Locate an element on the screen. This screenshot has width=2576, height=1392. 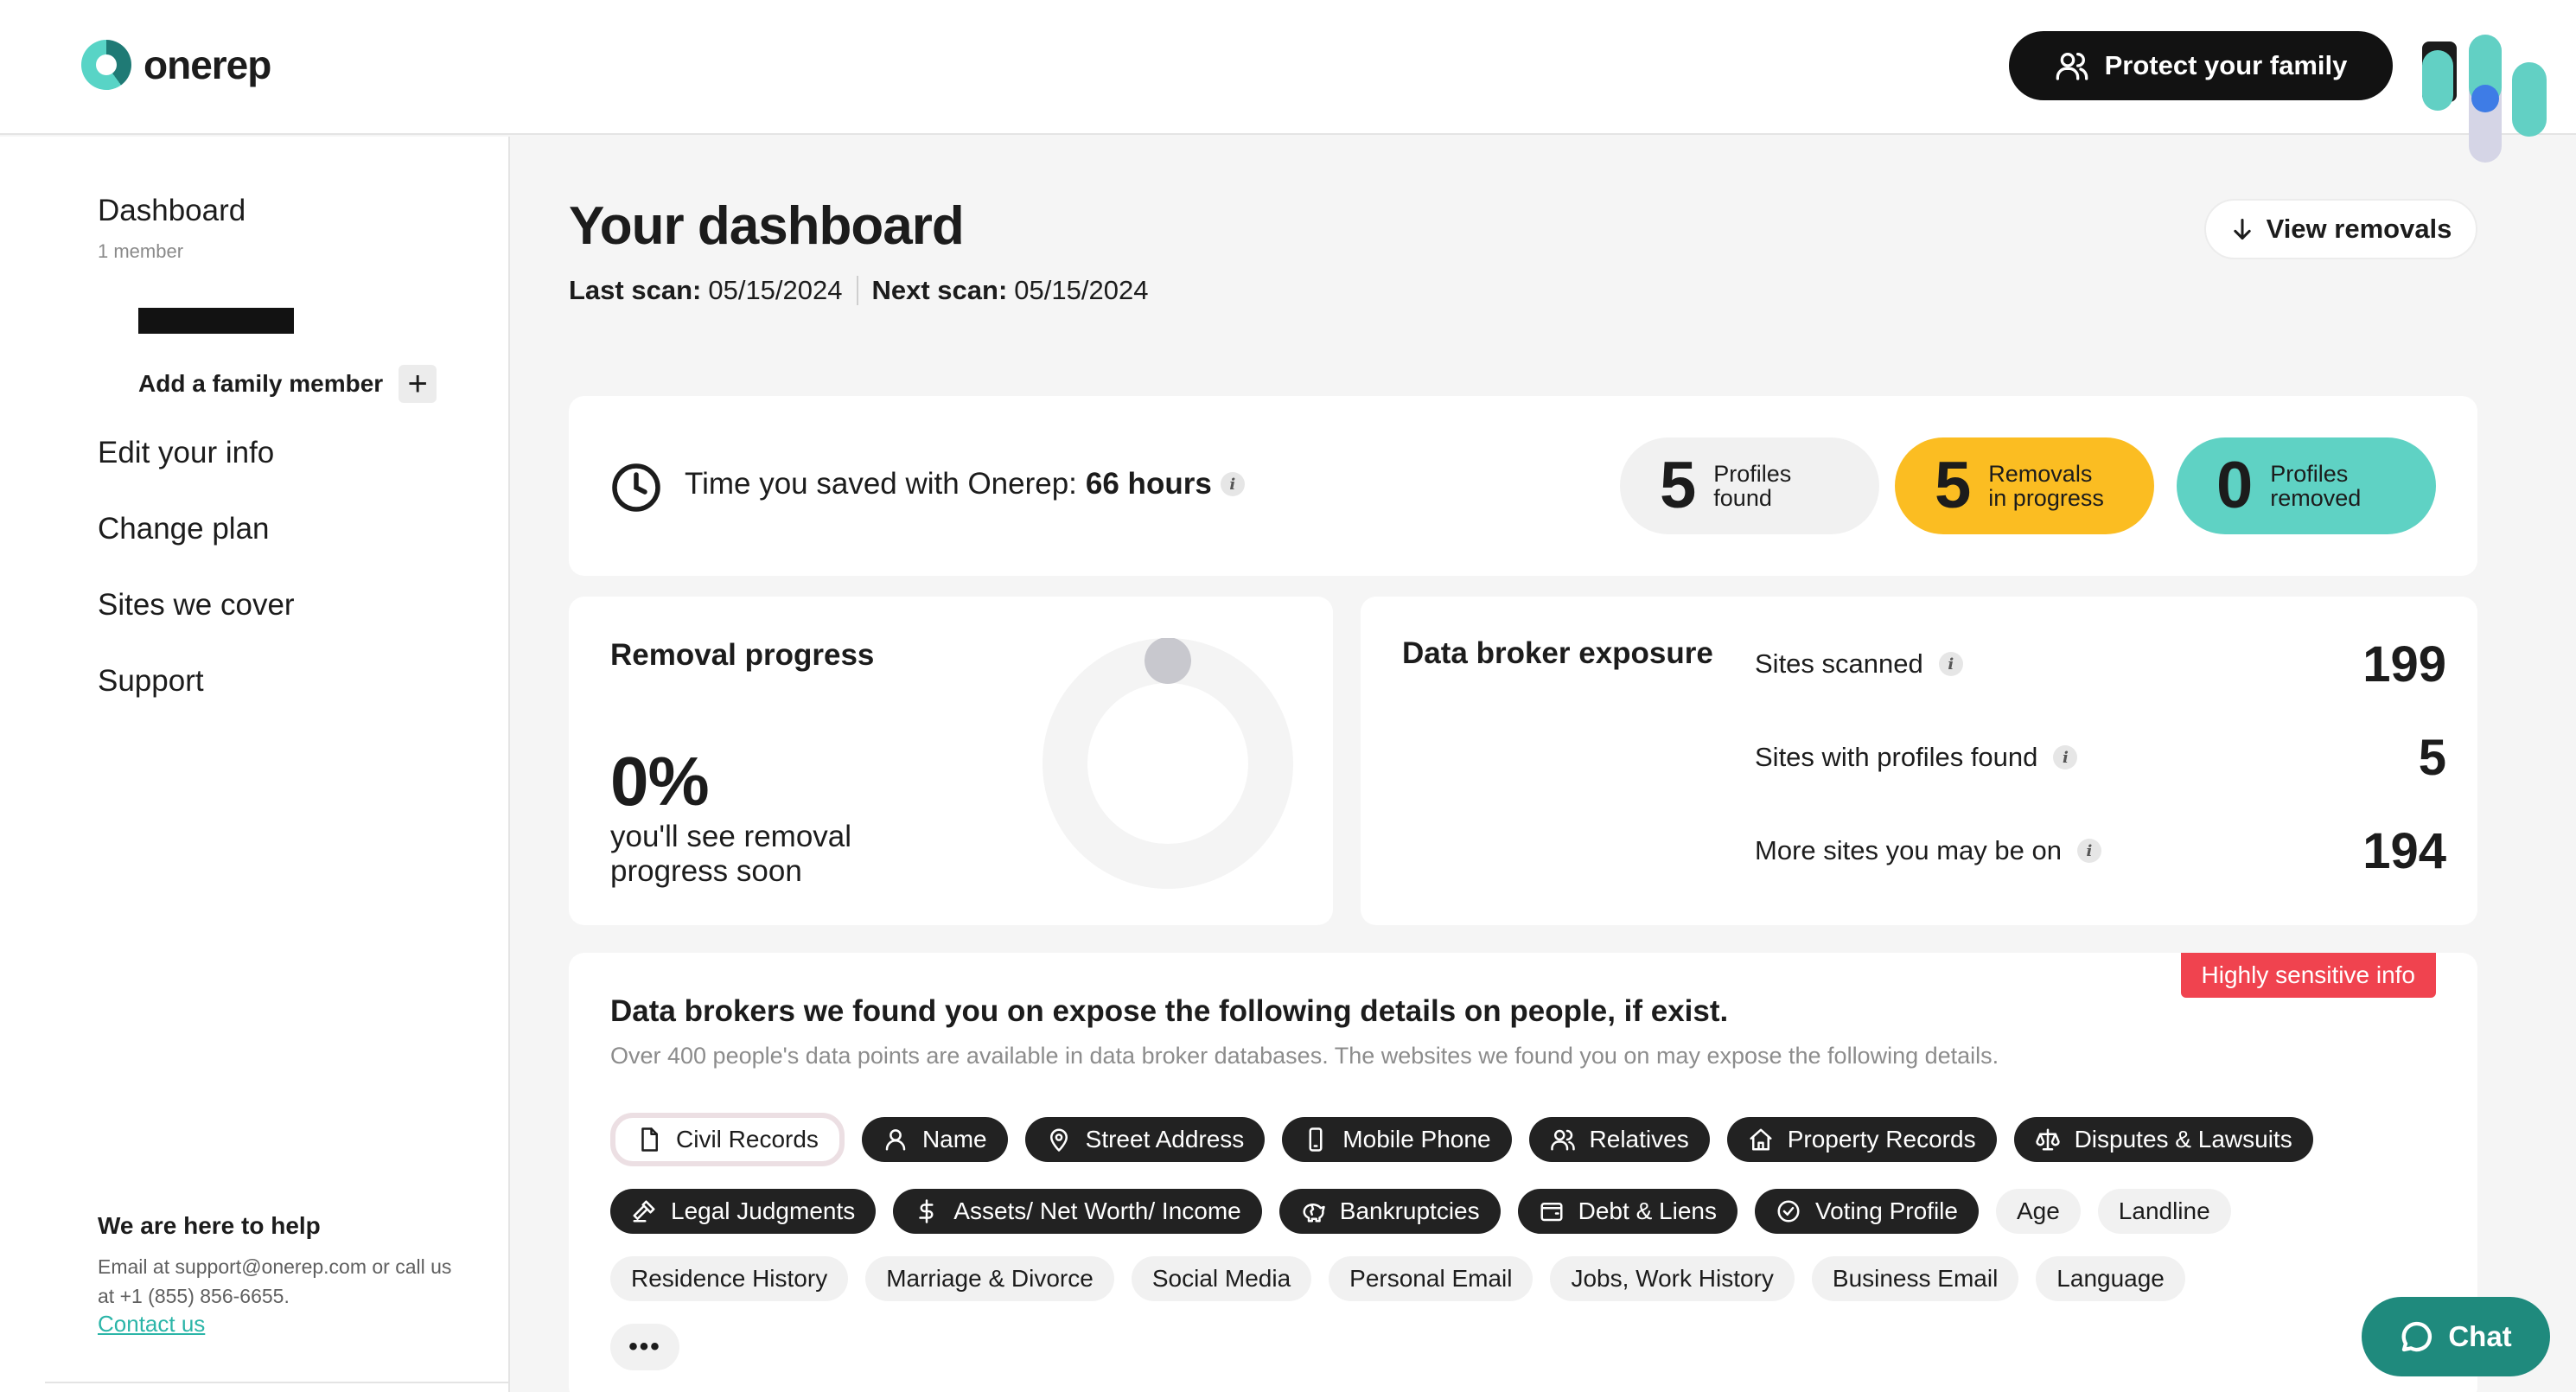
chip-relatives: Relatives is located at coordinates (1619, 1139).